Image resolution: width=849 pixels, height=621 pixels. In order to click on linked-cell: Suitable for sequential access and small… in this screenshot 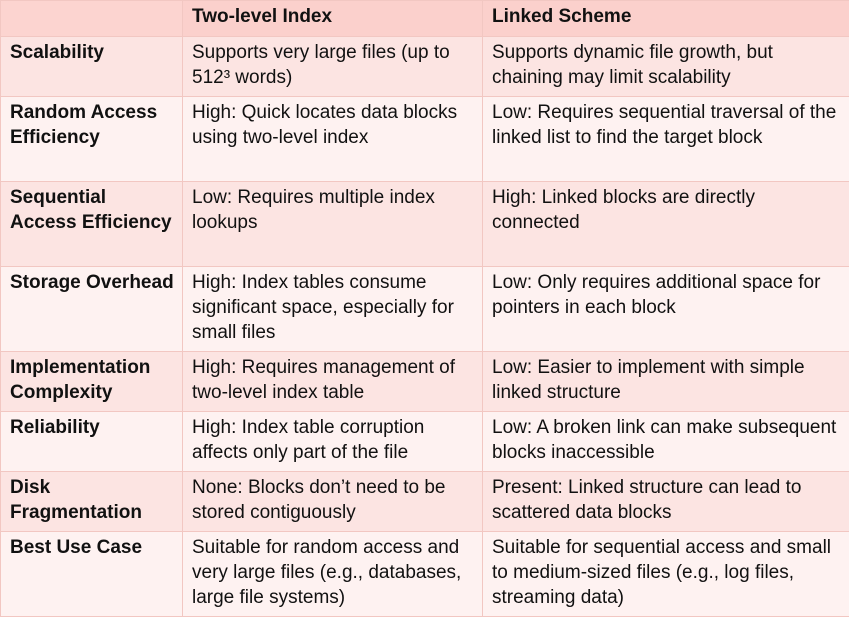, I will do `click(665, 574)`.